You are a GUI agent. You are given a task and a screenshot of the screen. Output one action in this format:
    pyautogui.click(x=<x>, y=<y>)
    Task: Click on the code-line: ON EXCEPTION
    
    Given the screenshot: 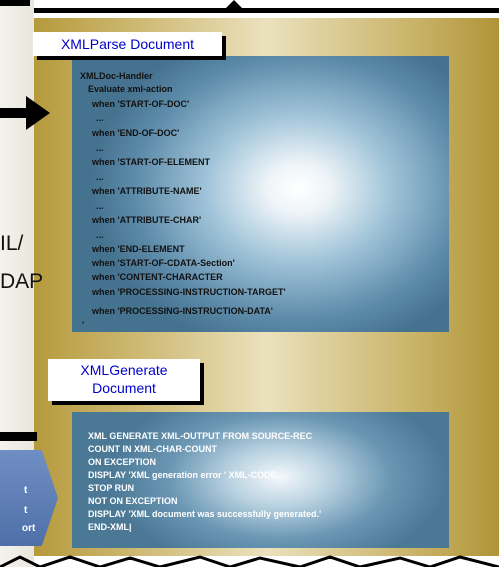 What is the action you would take?
    pyautogui.click(x=122, y=462)
    